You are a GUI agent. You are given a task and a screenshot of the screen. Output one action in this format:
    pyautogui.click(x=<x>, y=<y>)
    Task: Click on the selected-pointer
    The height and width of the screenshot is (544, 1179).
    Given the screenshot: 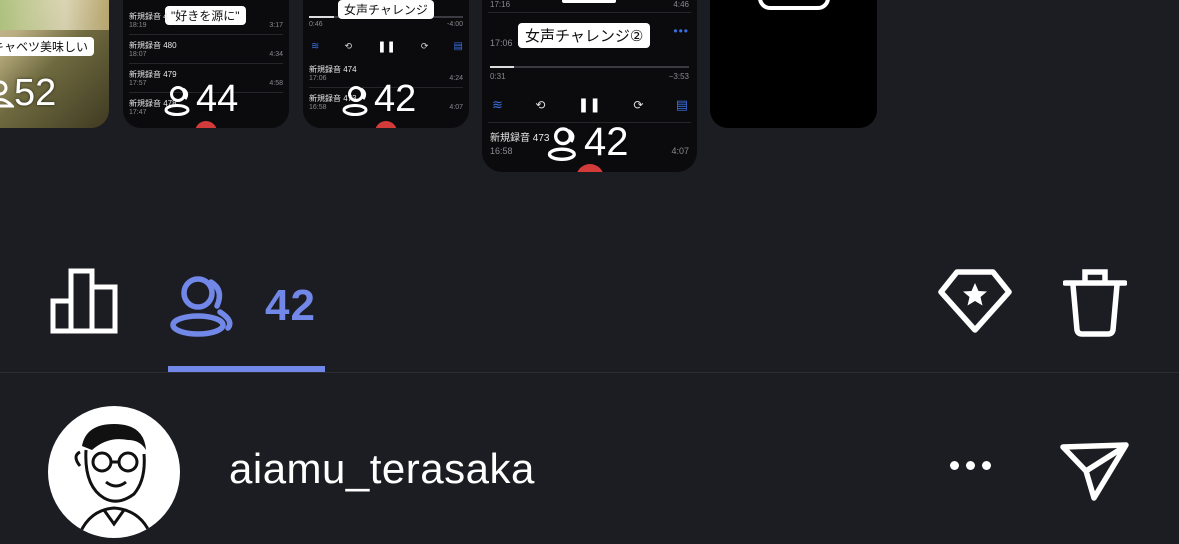 What is the action you would take?
    pyautogui.click(x=603, y=212)
    